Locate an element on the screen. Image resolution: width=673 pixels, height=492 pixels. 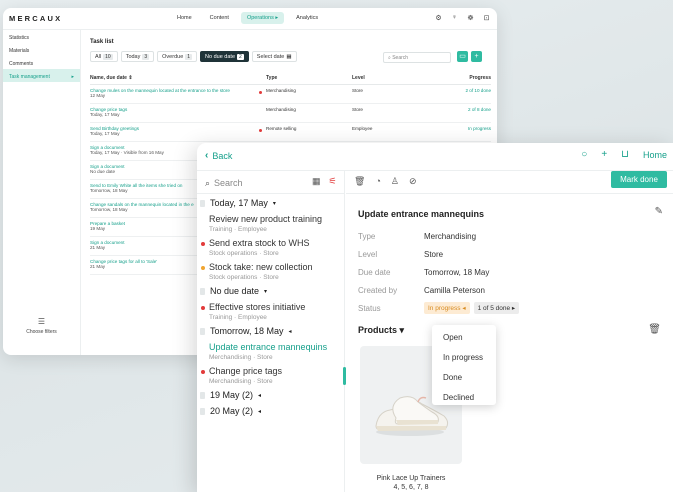
task-name-cell: Send Birthday greetings Today, 17 May is located at coordinates (178, 132).